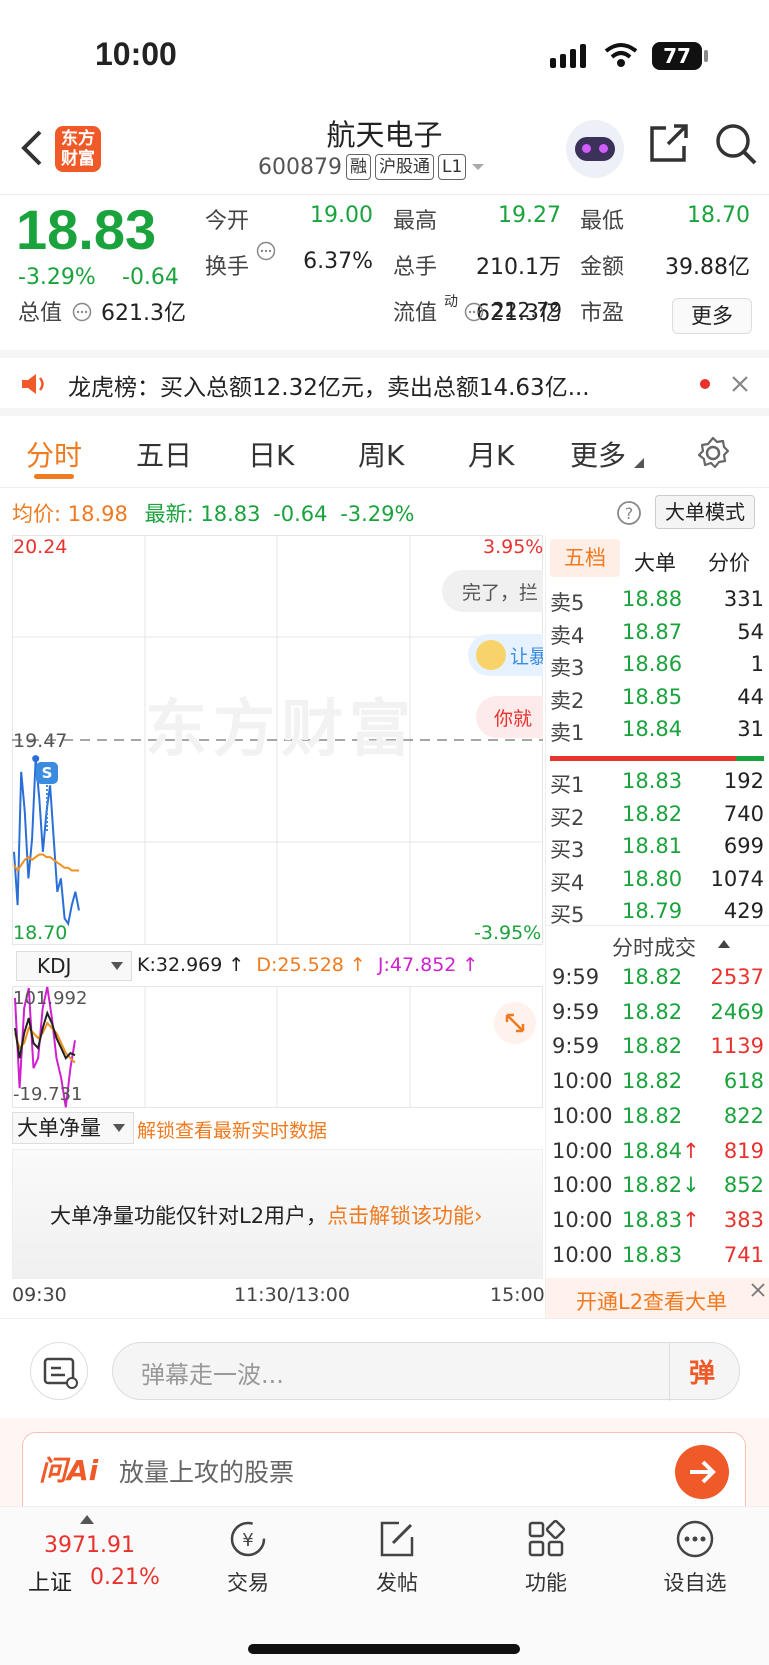 This screenshot has width=769, height=1665. Describe the element at coordinates (757, 664) in the screenshot. I see `ask-volume: 1` at that location.